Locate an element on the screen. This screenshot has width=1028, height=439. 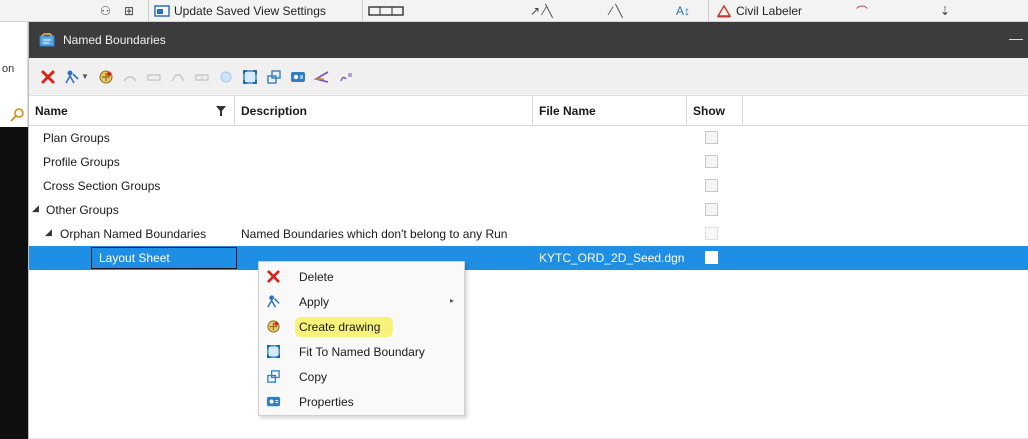
apply-dropdown-caret-icon: ▼ is located at coordinates (85, 76).